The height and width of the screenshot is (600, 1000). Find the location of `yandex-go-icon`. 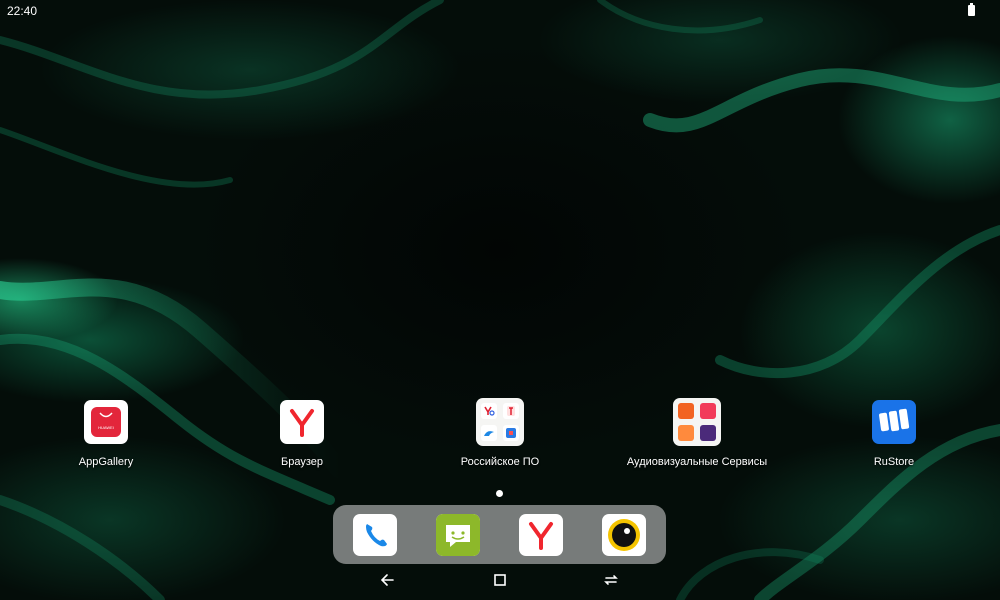

yandex-go-icon is located at coordinates (489, 411).